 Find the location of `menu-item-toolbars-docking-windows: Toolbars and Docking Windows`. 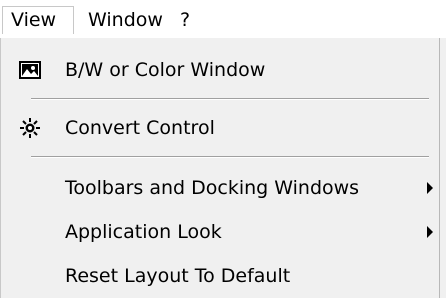

menu-item-toolbars-docking-windows: Toolbars and Docking Windows is located at coordinates (220, 188).